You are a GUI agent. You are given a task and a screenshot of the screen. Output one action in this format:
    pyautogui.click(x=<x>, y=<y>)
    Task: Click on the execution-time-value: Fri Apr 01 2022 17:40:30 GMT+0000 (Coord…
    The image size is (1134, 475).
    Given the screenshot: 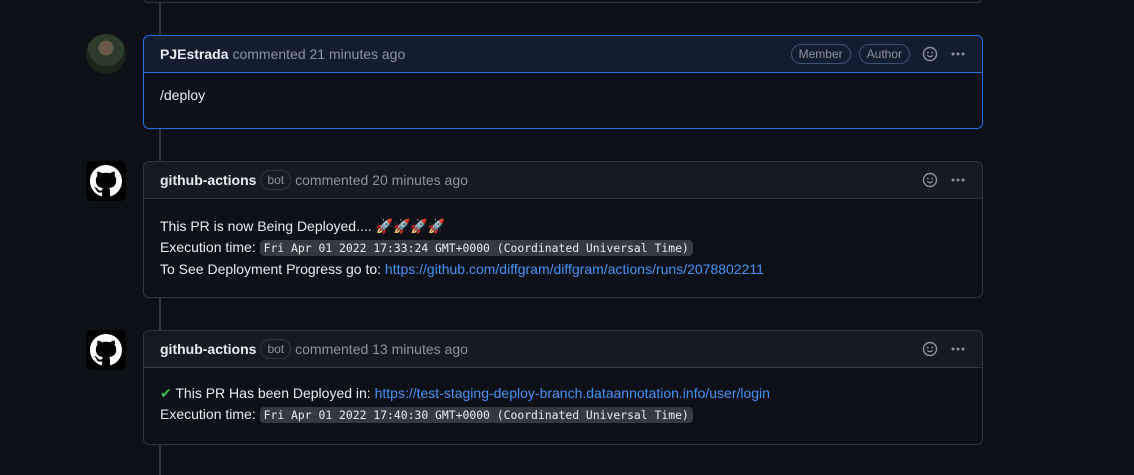 What is the action you would take?
    pyautogui.click(x=476, y=415)
    